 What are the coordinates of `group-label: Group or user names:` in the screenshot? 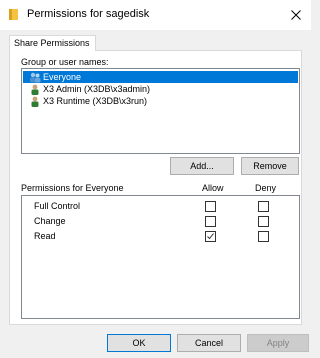 It's located at (65, 62).